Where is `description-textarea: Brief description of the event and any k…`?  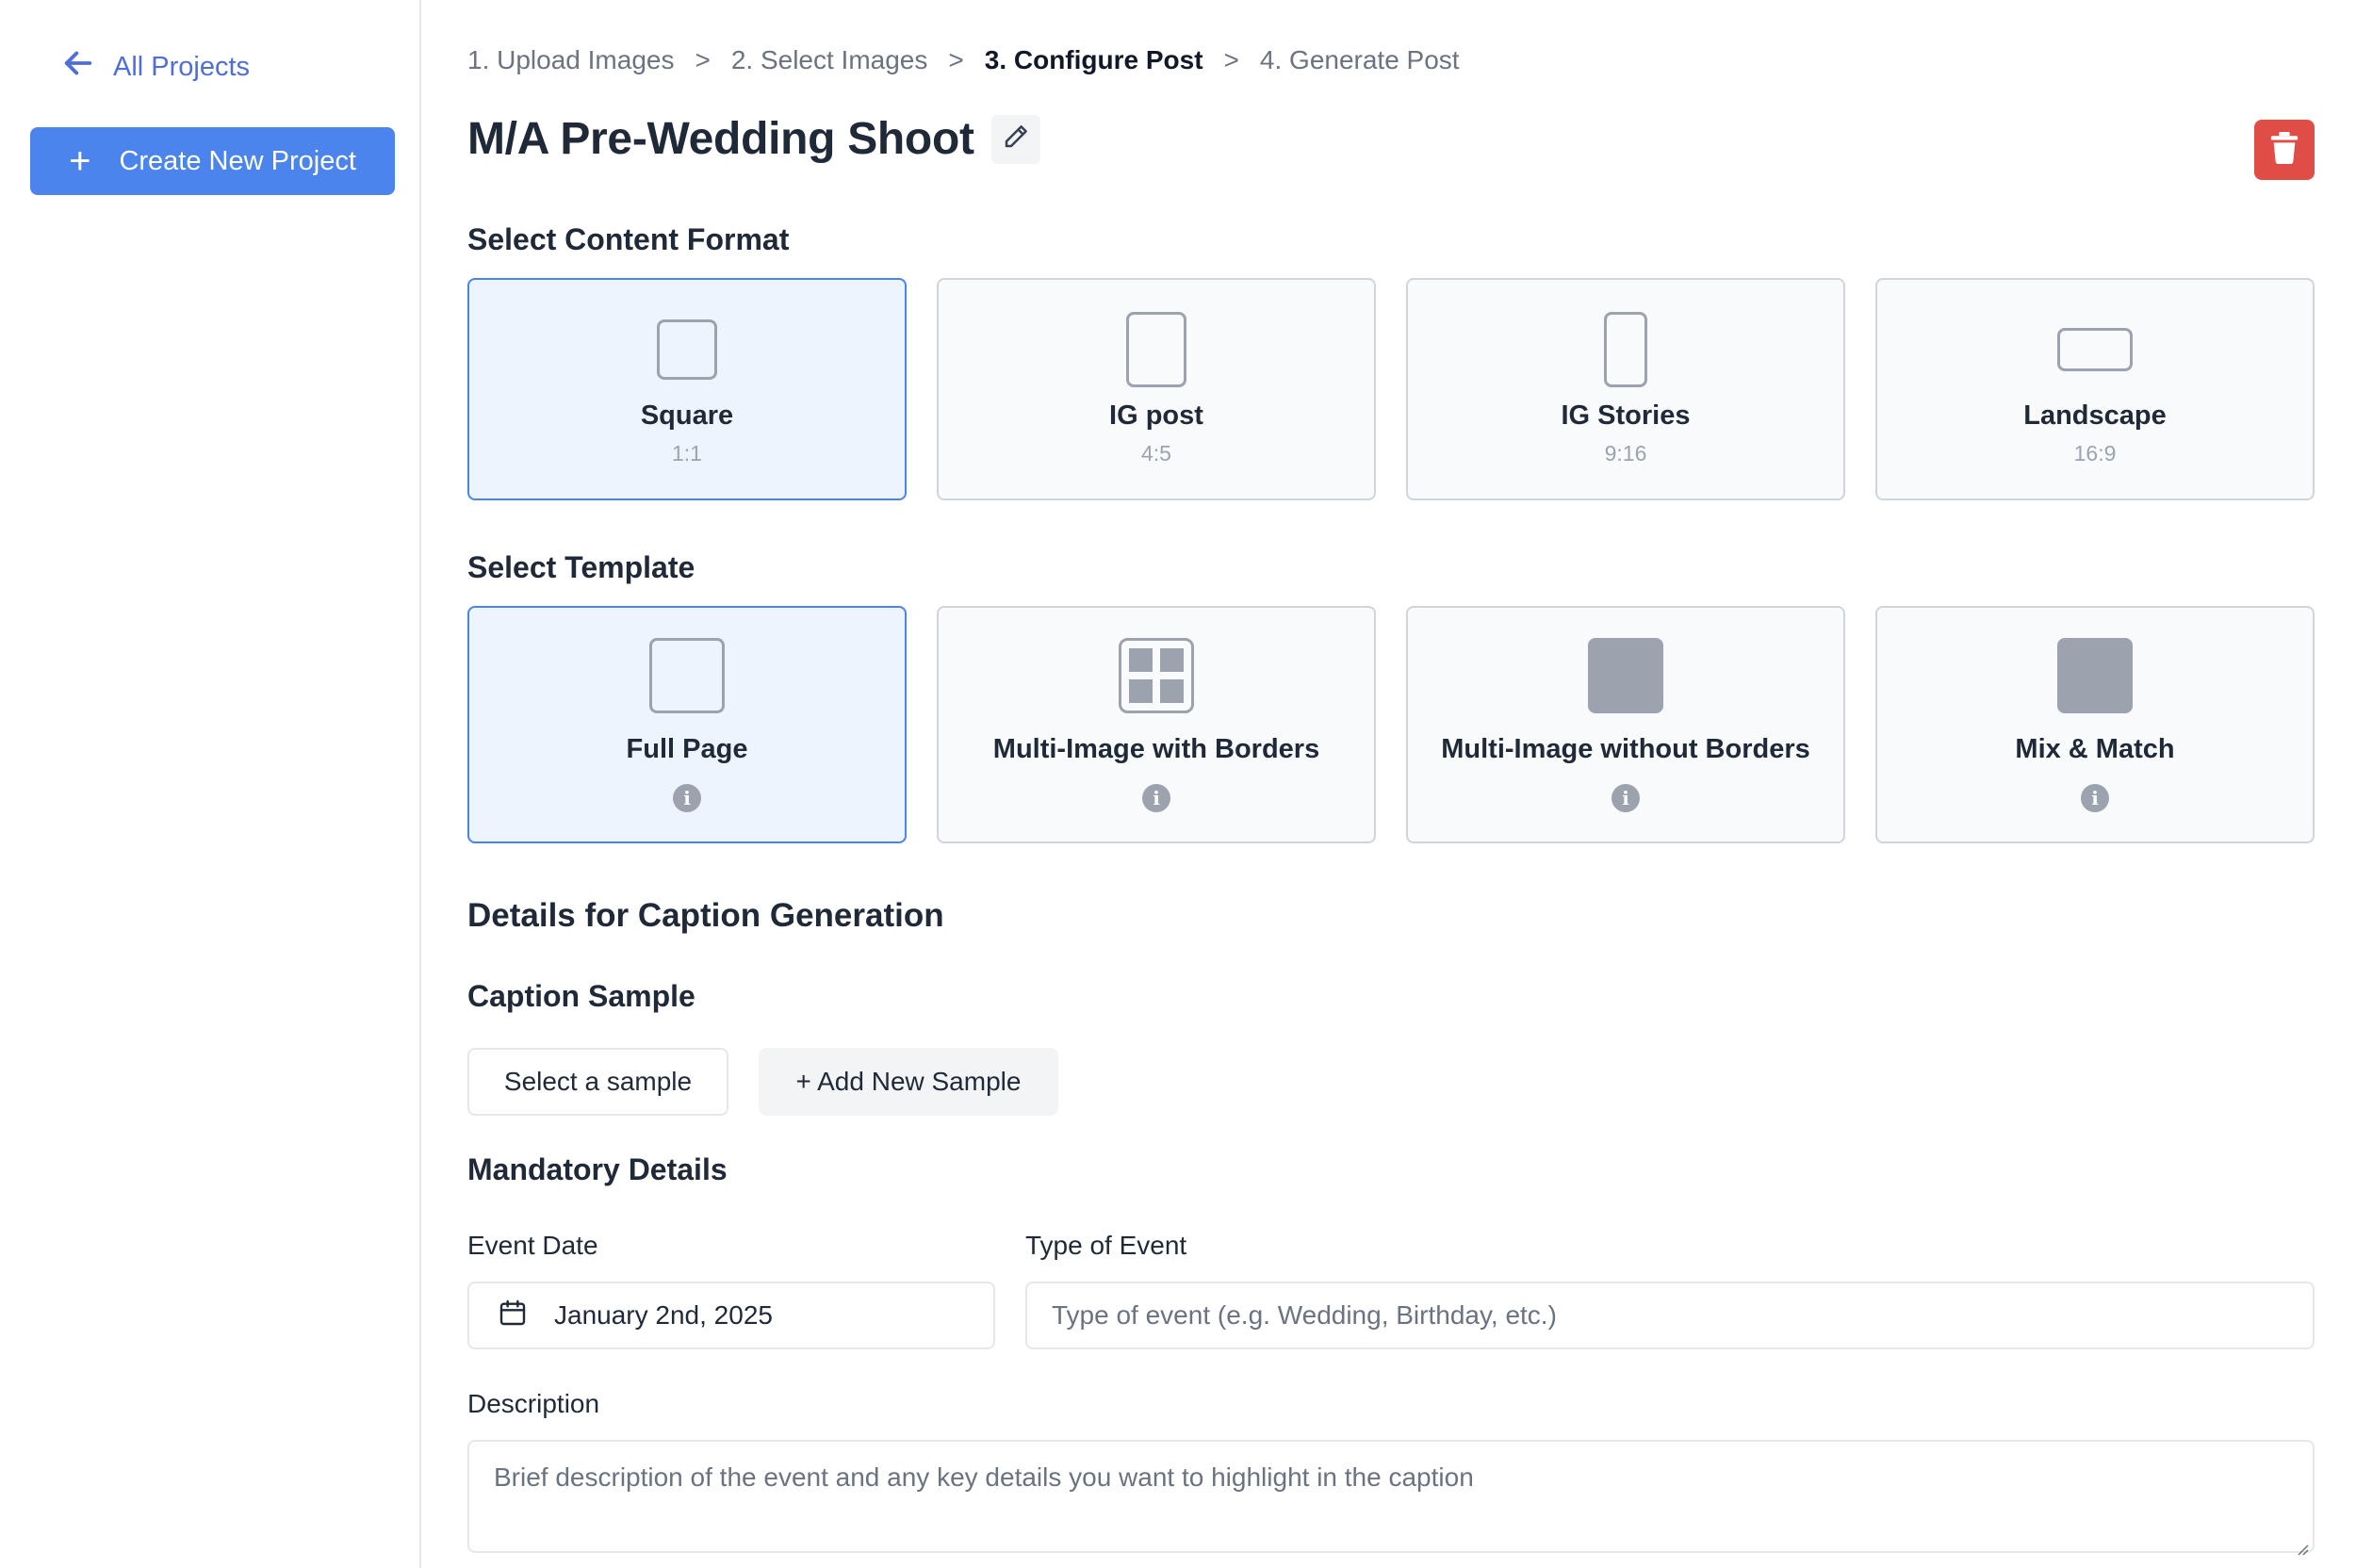 description-textarea: Brief description of the event and any k… is located at coordinates (1391, 1498).